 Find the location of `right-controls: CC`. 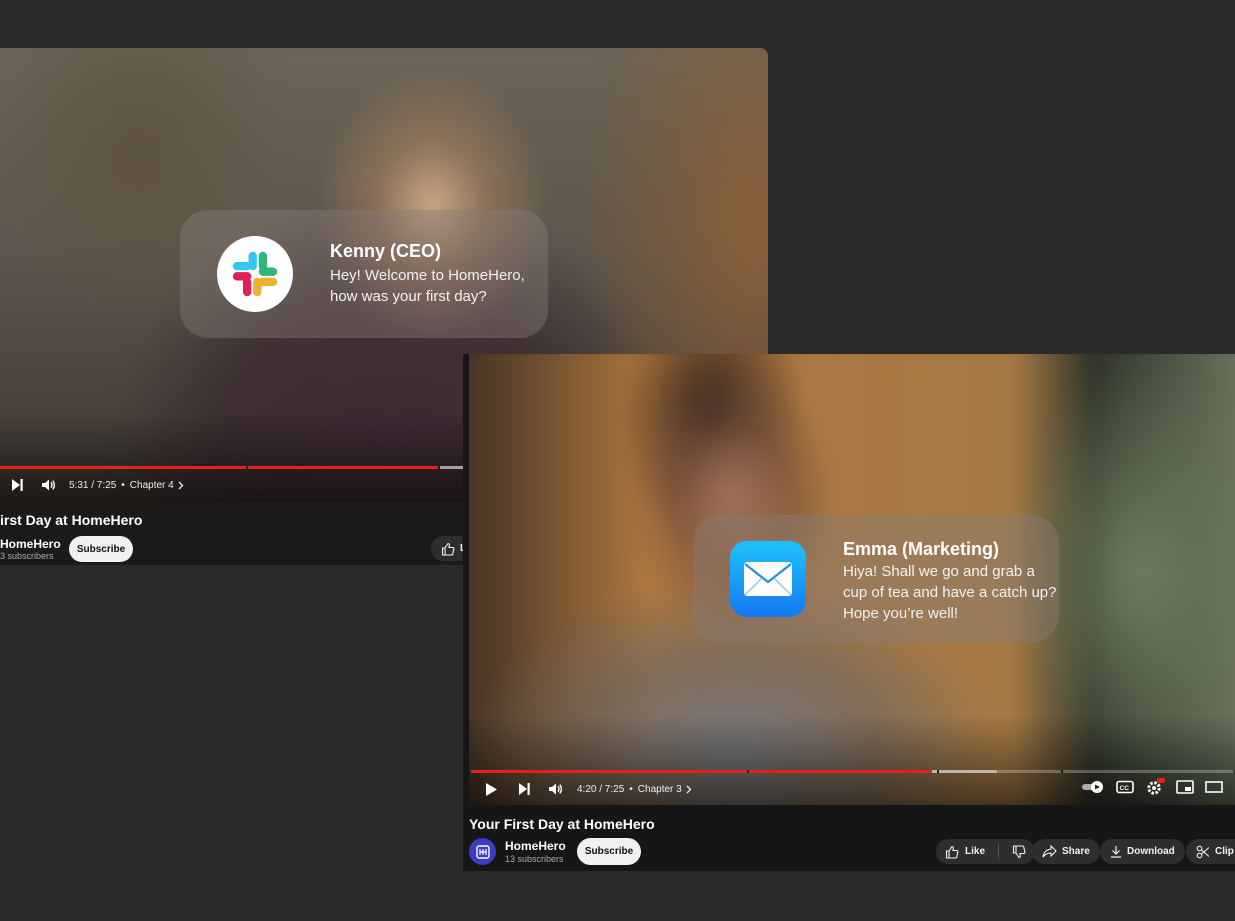

right-controls: CC is located at coordinates (1152, 787).